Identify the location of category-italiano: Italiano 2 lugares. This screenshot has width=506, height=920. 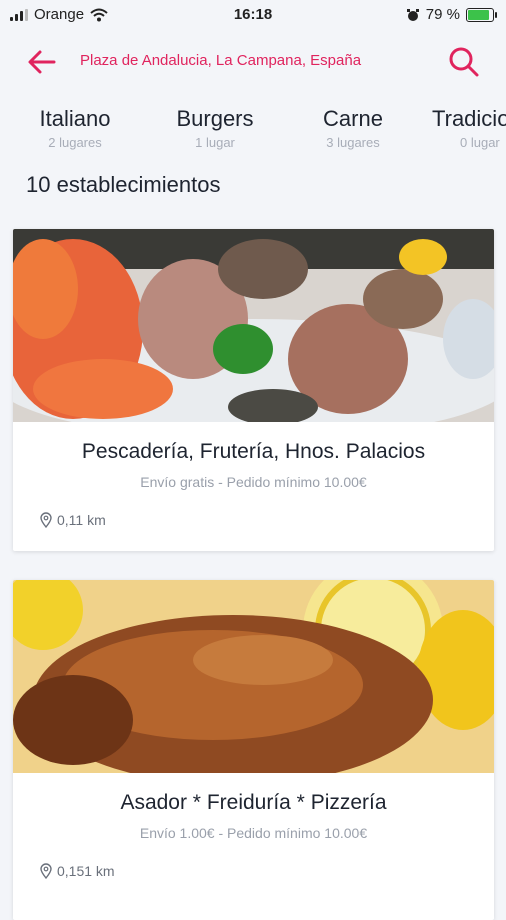
(75, 128).